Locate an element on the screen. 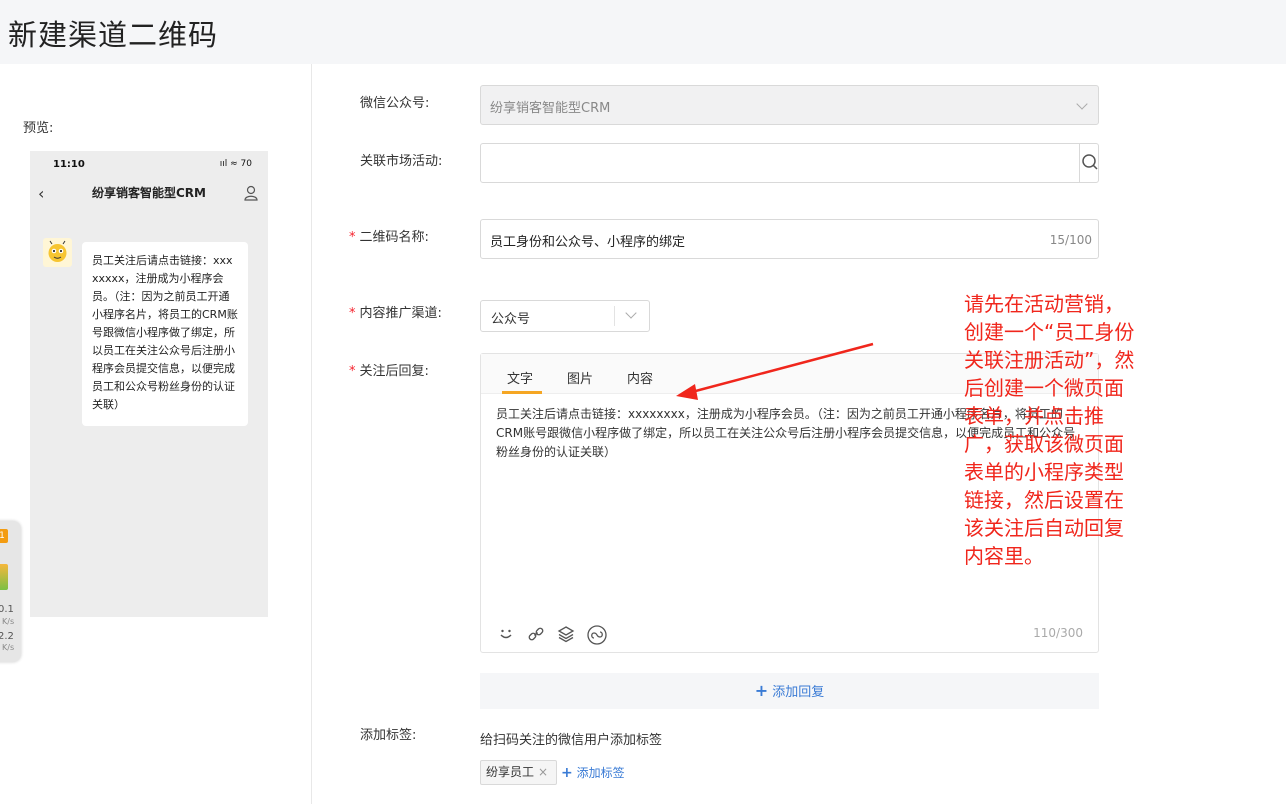 This screenshot has width=1286, height=804. wechat-account-select: 纷享销客智能型CRM is located at coordinates (789, 105).